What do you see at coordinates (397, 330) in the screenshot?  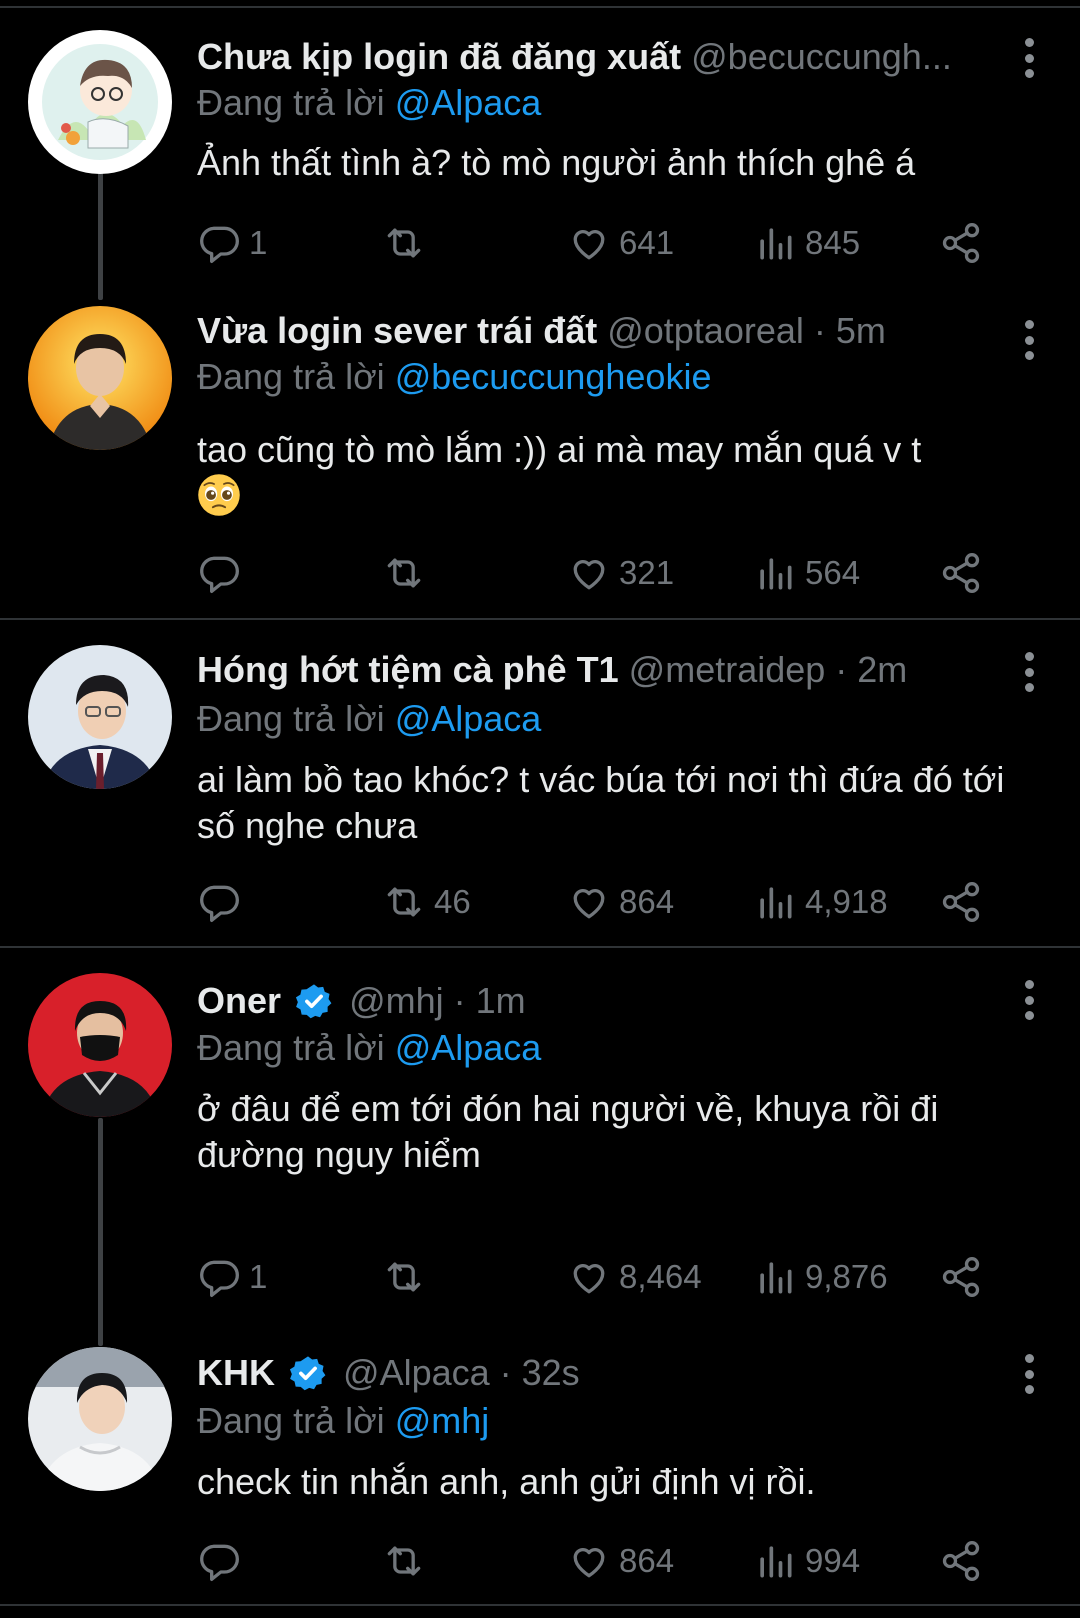 I see `display-name: Vừa login sever trái đất` at bounding box center [397, 330].